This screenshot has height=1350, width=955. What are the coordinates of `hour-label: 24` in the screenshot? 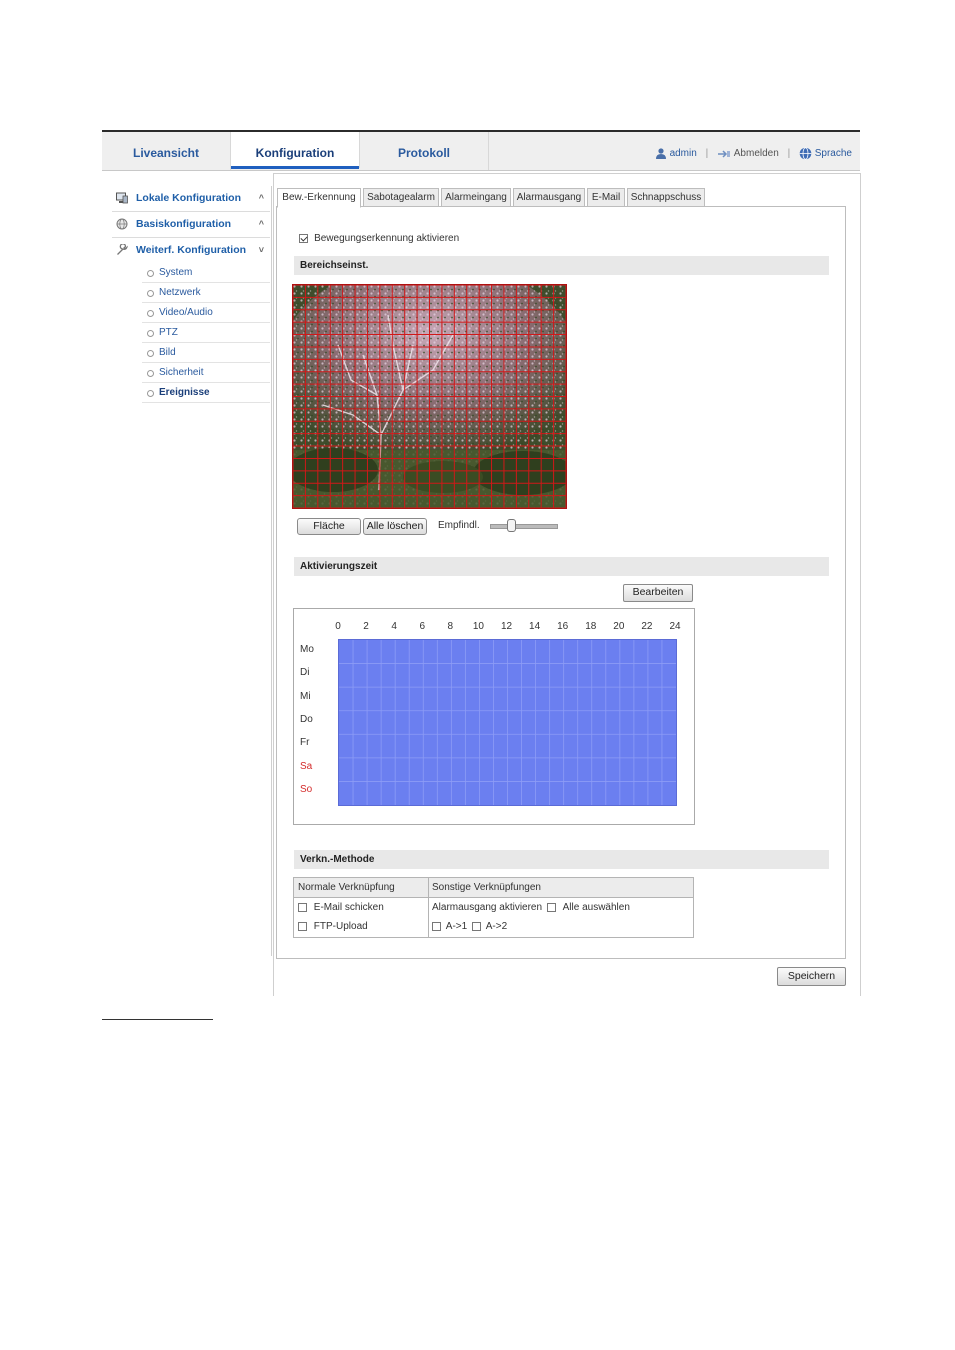 It's located at (675, 626).